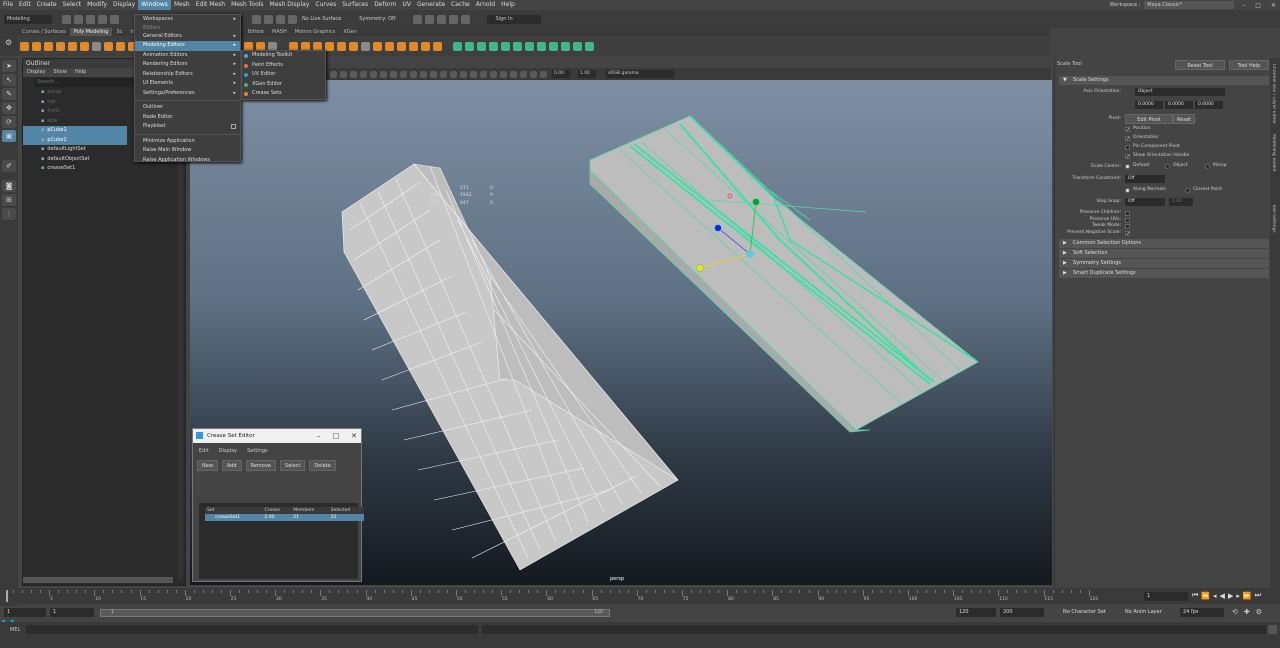 This screenshot has height=648, width=1280. Describe the element at coordinates (9, 94) in the screenshot. I see `paint-select-icon: ✎` at that location.